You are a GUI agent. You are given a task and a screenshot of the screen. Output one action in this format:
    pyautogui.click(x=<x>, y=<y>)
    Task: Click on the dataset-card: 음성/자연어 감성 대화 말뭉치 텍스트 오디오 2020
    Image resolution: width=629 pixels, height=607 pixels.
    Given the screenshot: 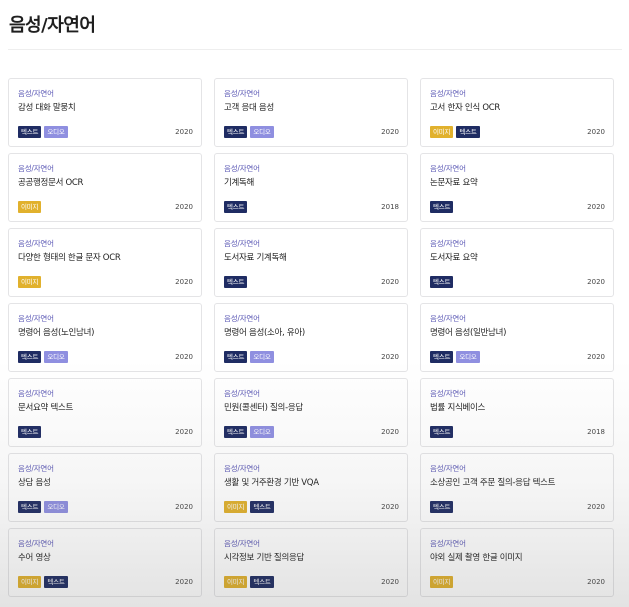 What is the action you would take?
    pyautogui.click(x=105, y=112)
    